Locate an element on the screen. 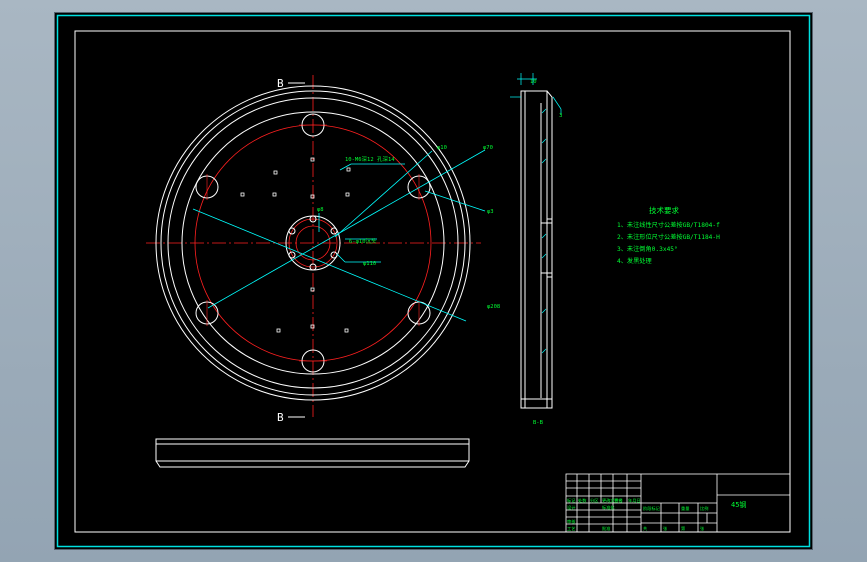  tech-req-item-1: 1、未注线性尺寸公差按GB/T1804-f is located at coordinates (668, 225).